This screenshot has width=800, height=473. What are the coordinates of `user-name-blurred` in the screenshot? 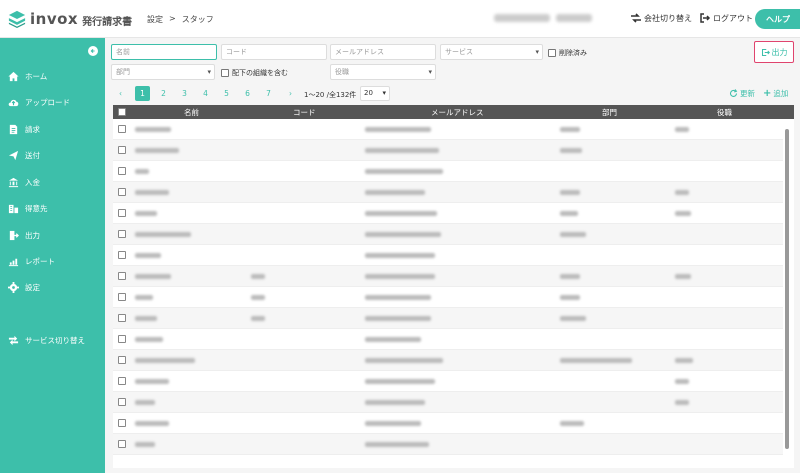 It's located at (574, 18).